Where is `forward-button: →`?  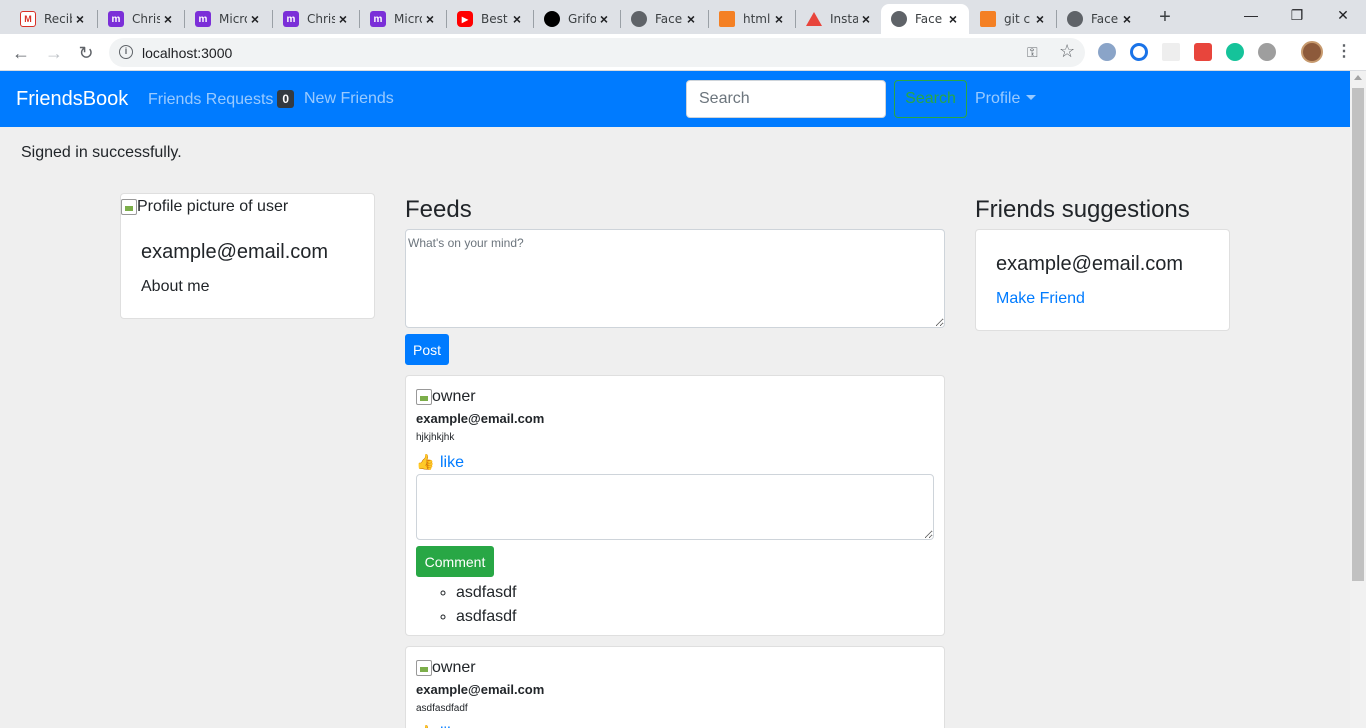 forward-button: → is located at coordinates (54, 53).